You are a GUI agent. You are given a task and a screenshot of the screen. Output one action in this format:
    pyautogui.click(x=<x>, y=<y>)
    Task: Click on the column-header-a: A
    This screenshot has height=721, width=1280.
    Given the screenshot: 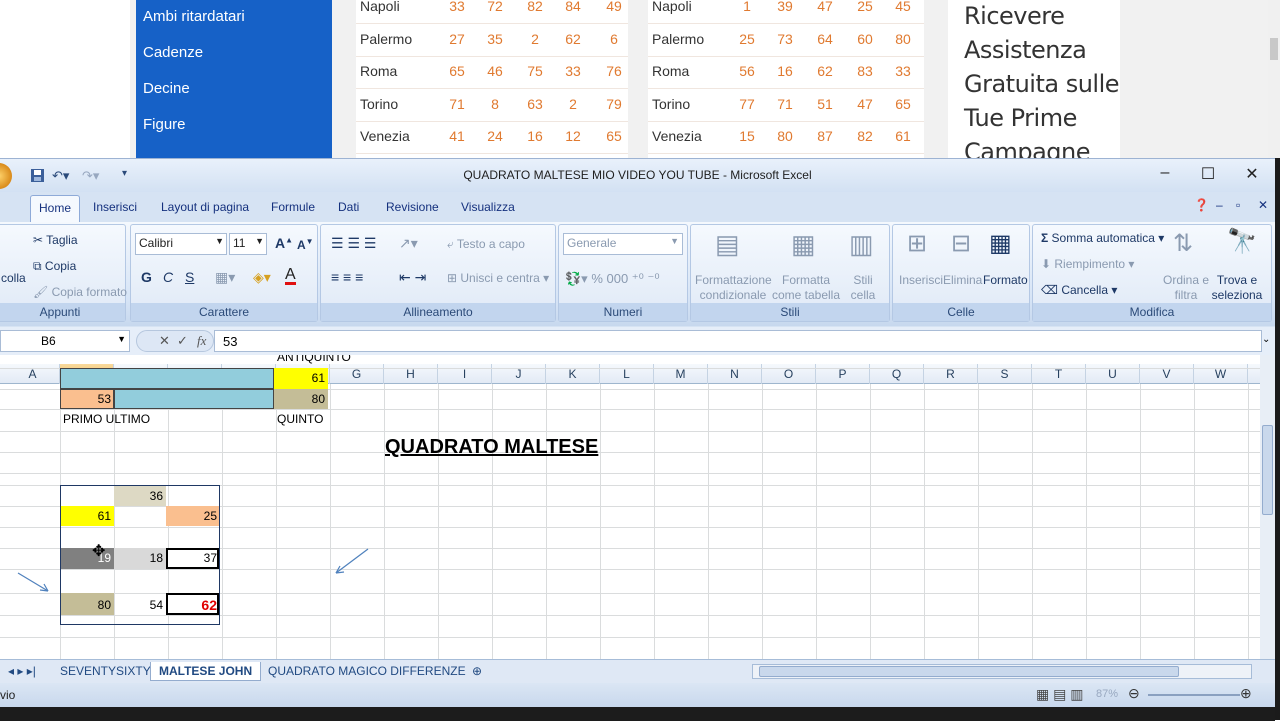 What is the action you would take?
    pyautogui.click(x=33, y=374)
    